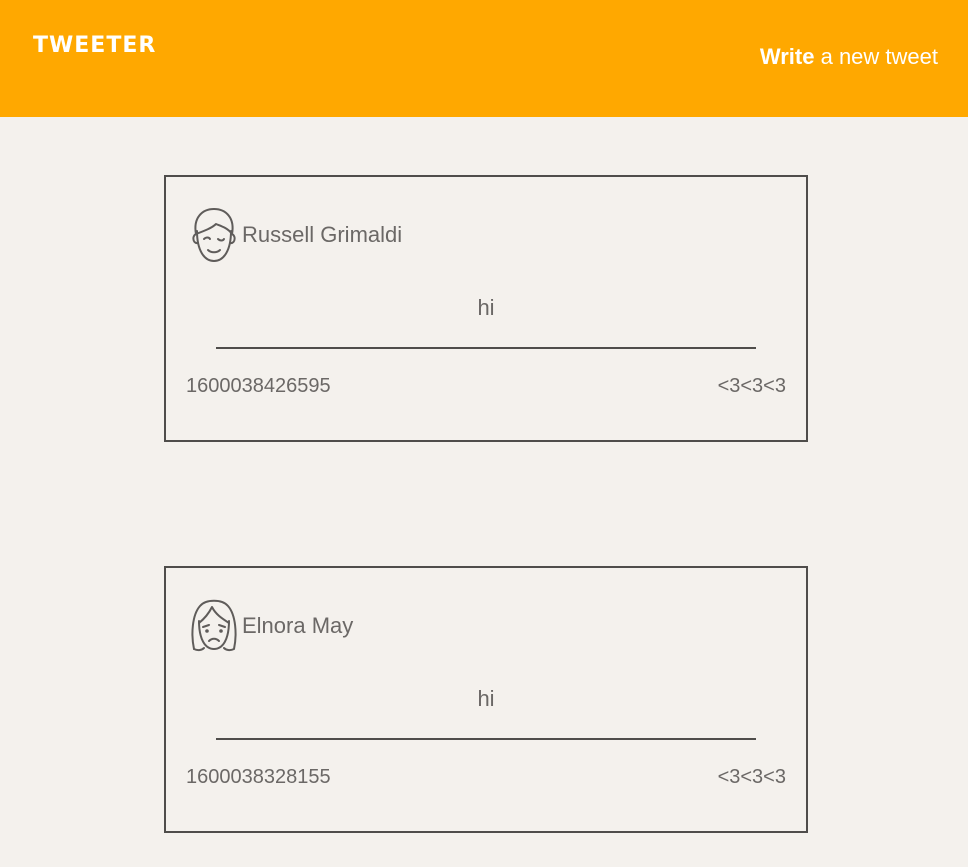 Image resolution: width=968 pixels, height=867 pixels. Describe the element at coordinates (214, 235) in the screenshot. I see `smiling-man-avatar-icon` at that location.